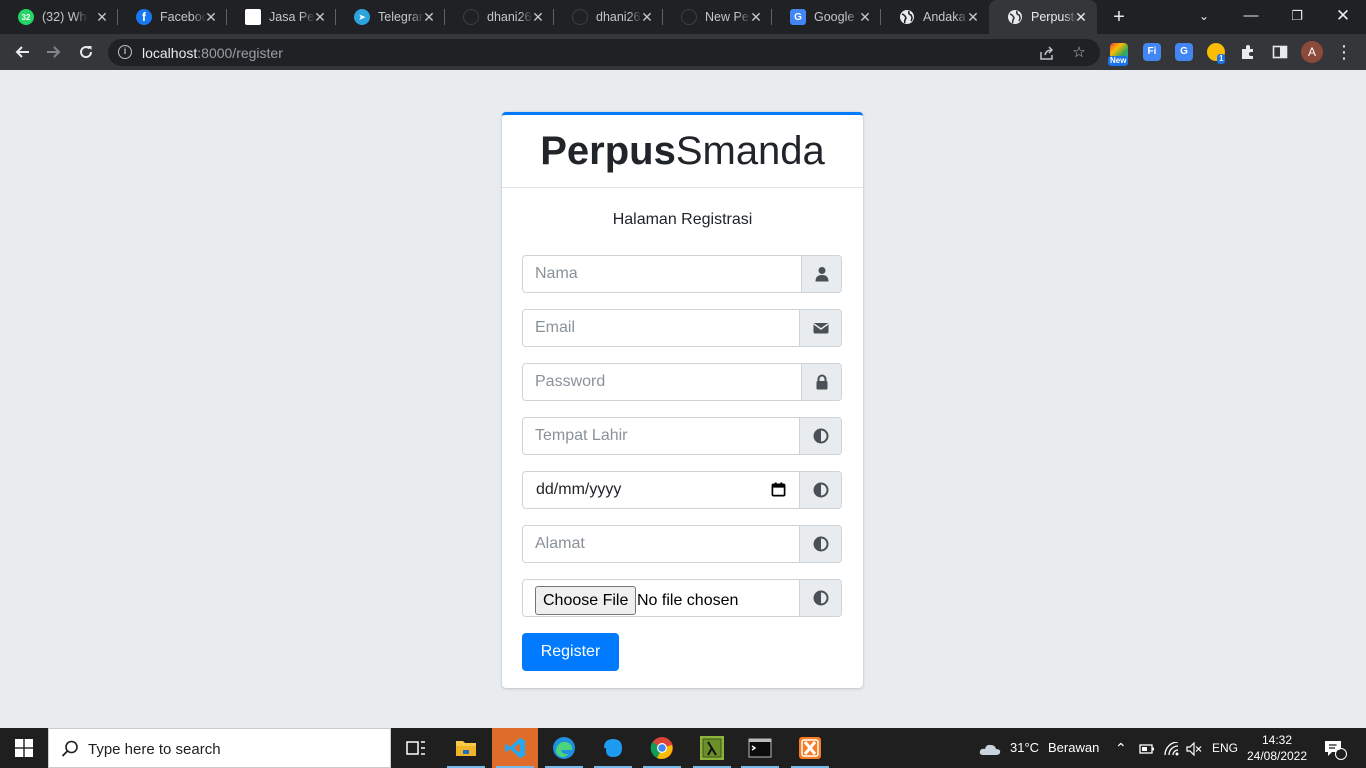  Describe the element at coordinates (292, 17) in the screenshot. I see `tab-title: Jasa Pembuatan` at that location.